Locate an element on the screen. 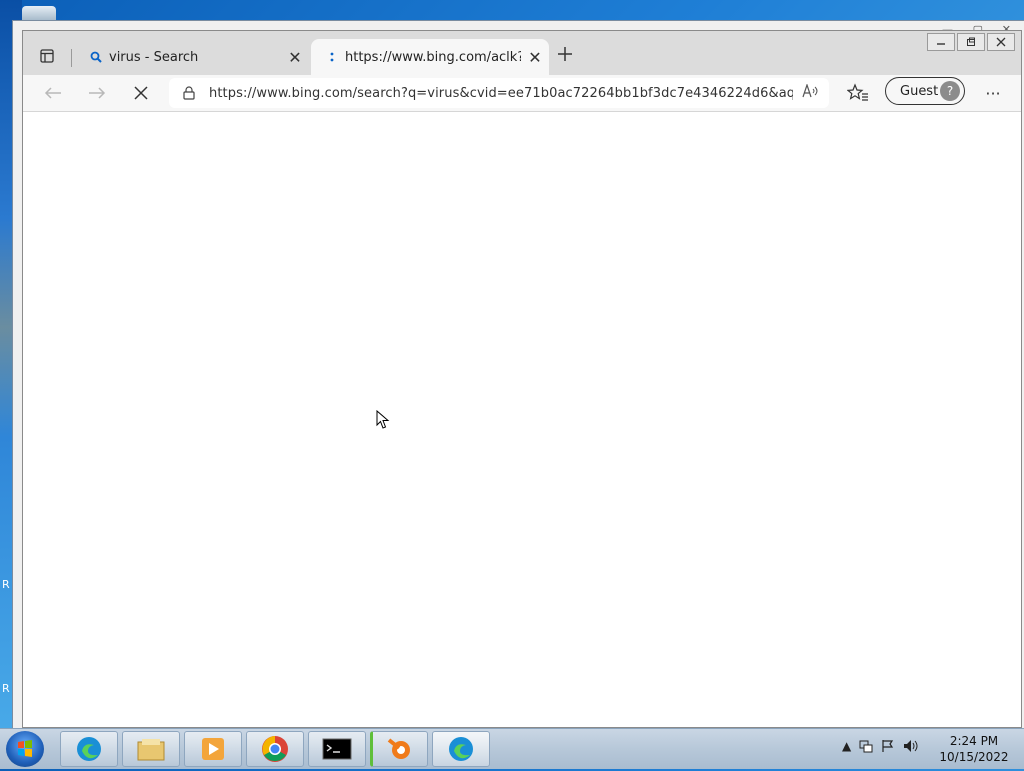 The width and height of the screenshot is (1024, 771). taskbar-edge is located at coordinates (89, 749).